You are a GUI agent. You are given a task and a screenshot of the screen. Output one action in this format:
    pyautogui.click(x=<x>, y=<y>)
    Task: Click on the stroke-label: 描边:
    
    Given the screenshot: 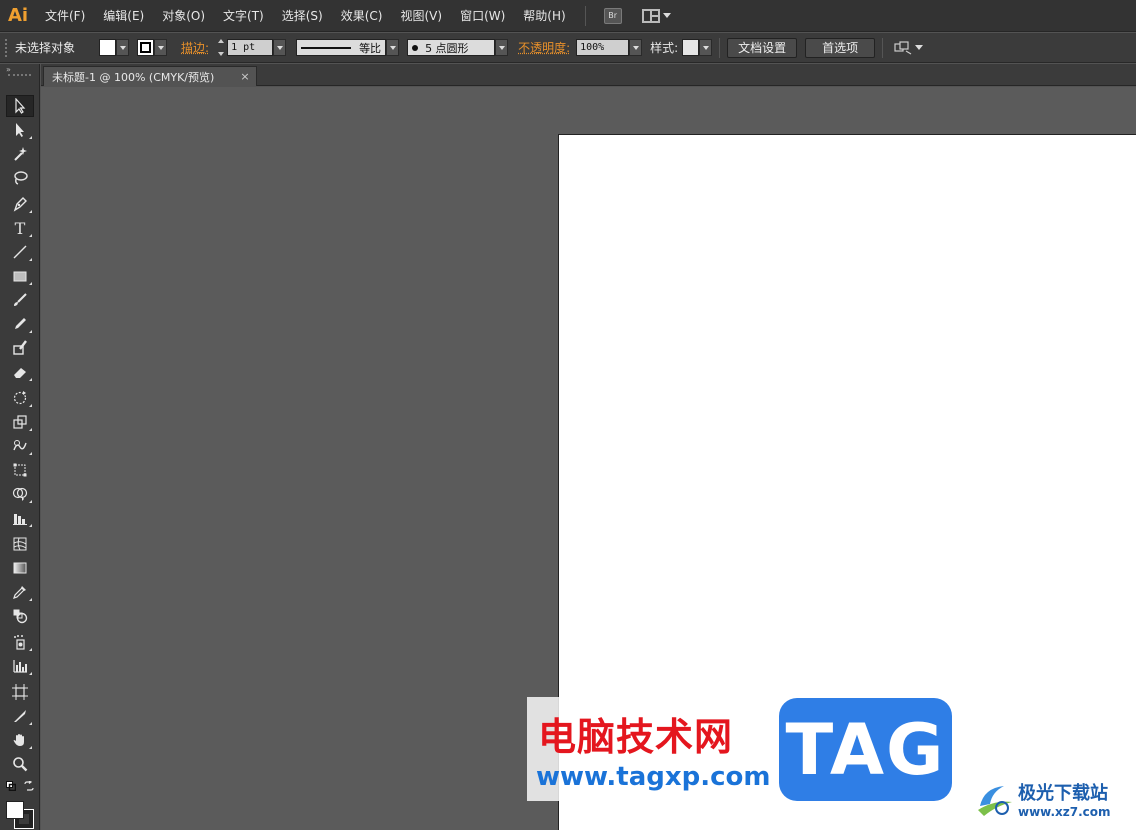 What is the action you would take?
    pyautogui.click(x=195, y=47)
    